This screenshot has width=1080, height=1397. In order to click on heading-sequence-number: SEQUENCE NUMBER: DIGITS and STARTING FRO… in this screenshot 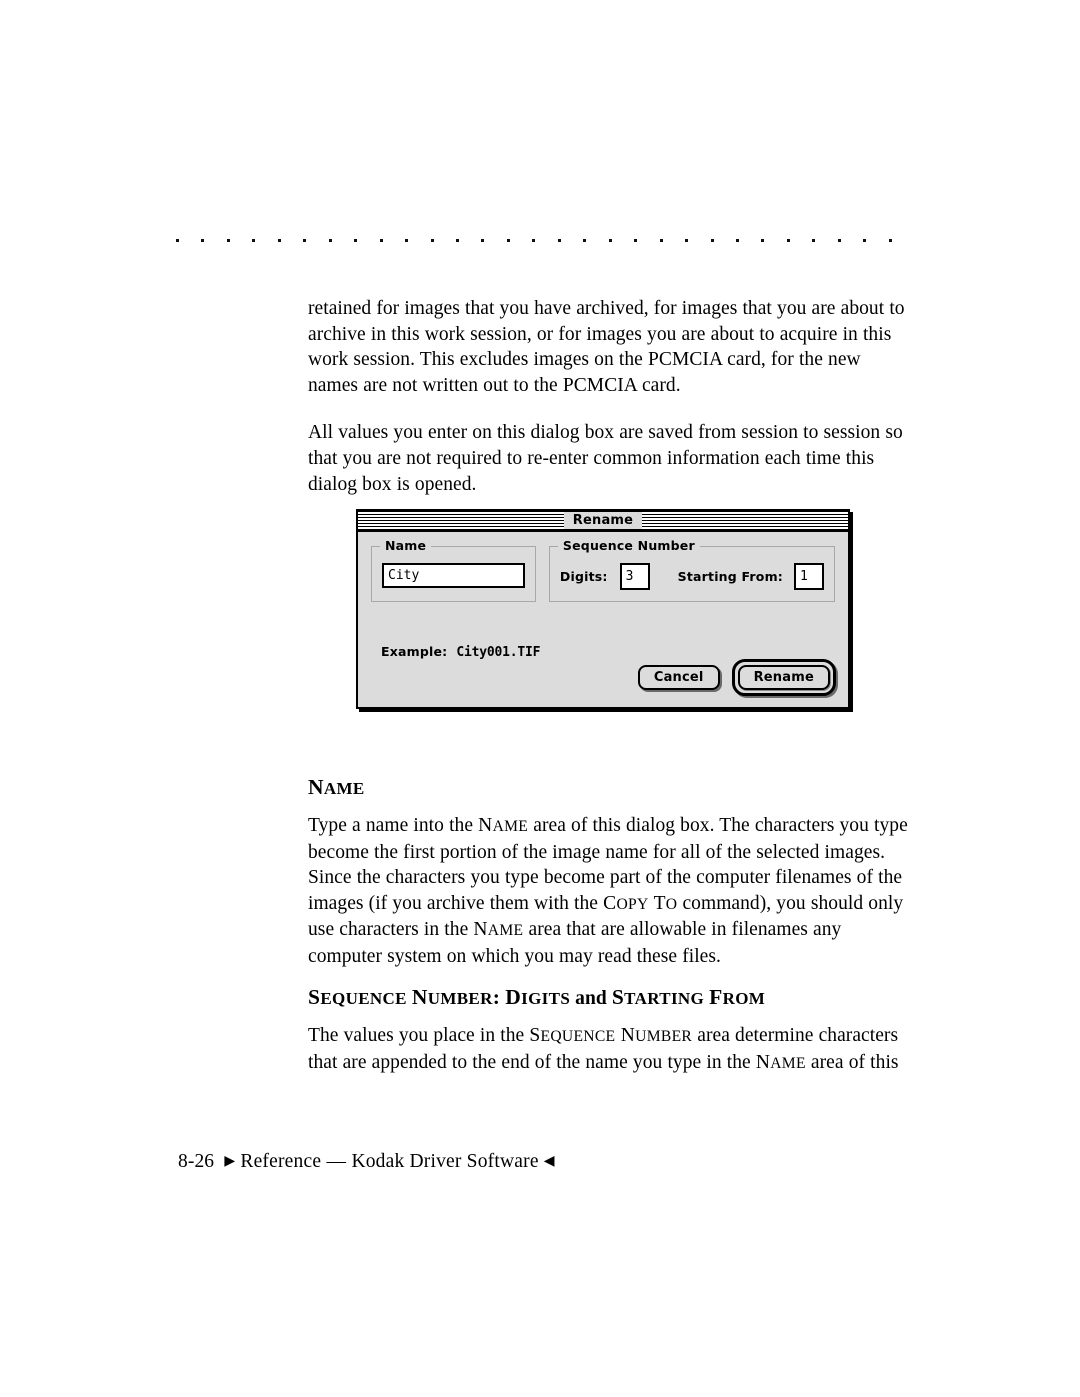, I will do `click(608, 998)`.